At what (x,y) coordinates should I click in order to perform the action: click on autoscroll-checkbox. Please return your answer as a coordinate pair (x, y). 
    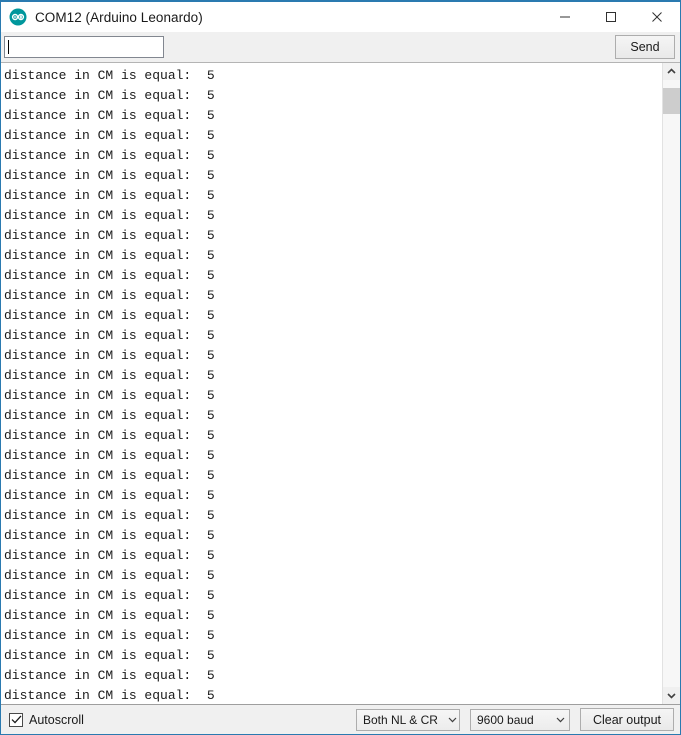
    Looking at the image, I should click on (16, 719).